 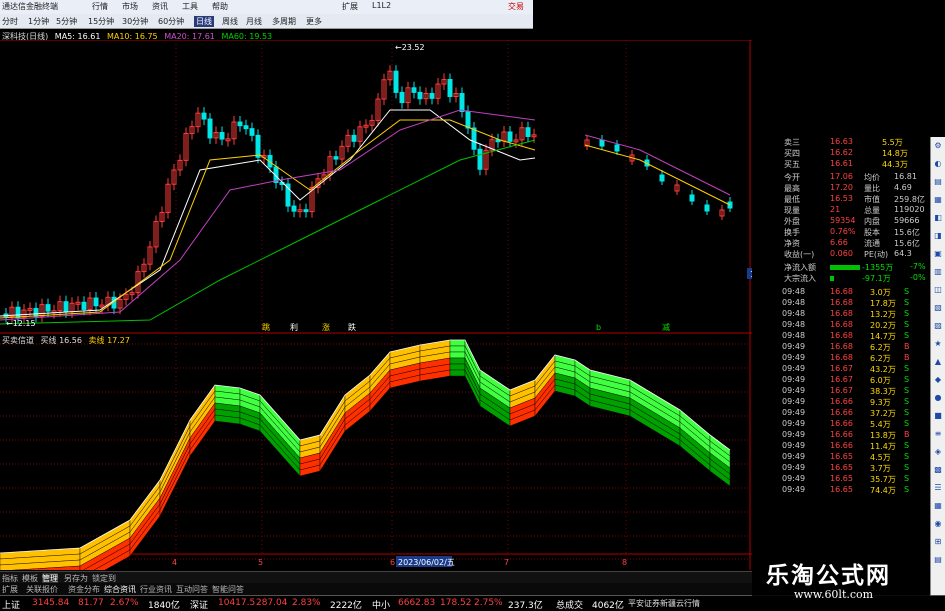 I want to click on menu-tools: 工具, so click(x=190, y=6).